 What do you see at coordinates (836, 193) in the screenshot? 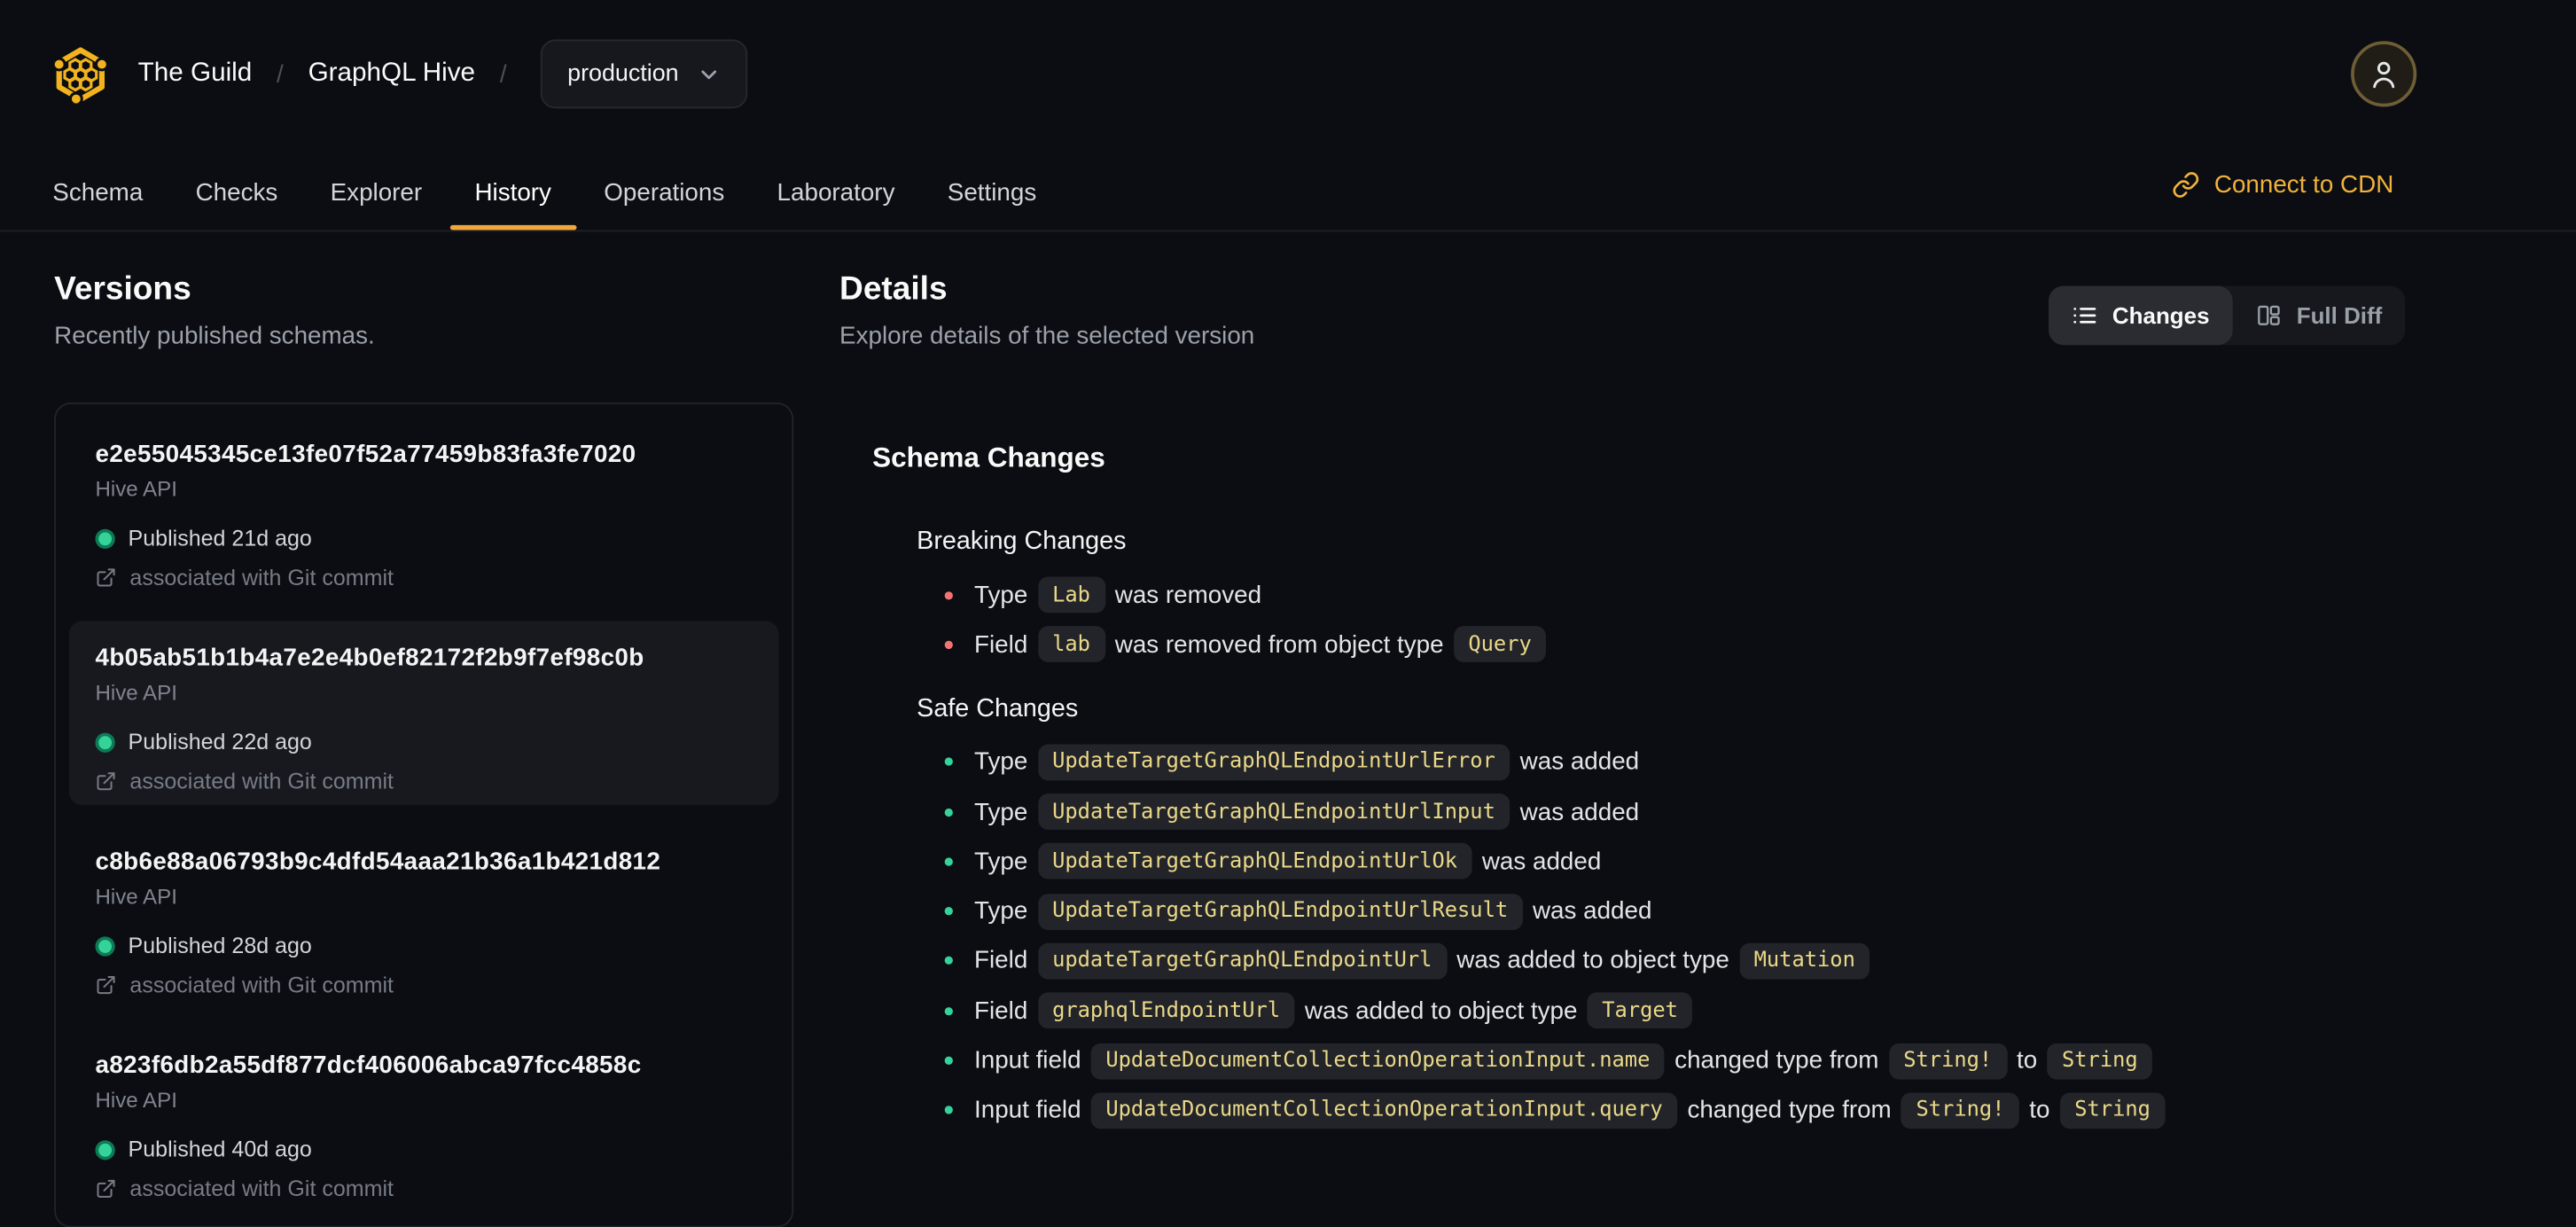
I see `tab-laboratory: Laboratory` at bounding box center [836, 193].